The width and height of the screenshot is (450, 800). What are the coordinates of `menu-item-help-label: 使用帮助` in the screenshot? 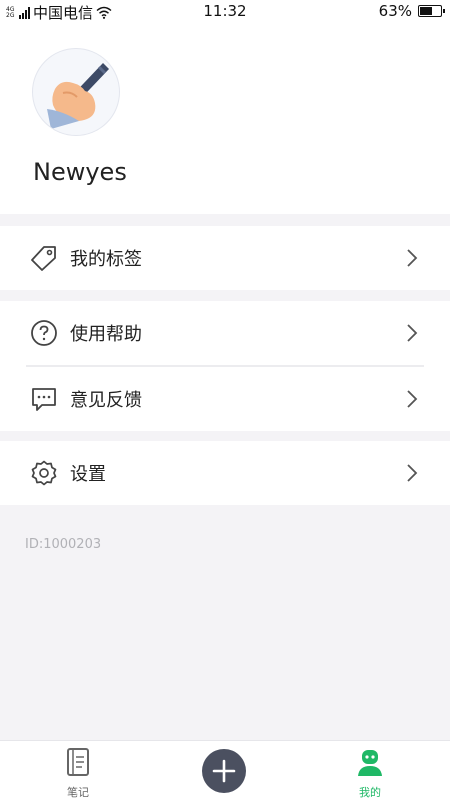 It's located at (106, 334).